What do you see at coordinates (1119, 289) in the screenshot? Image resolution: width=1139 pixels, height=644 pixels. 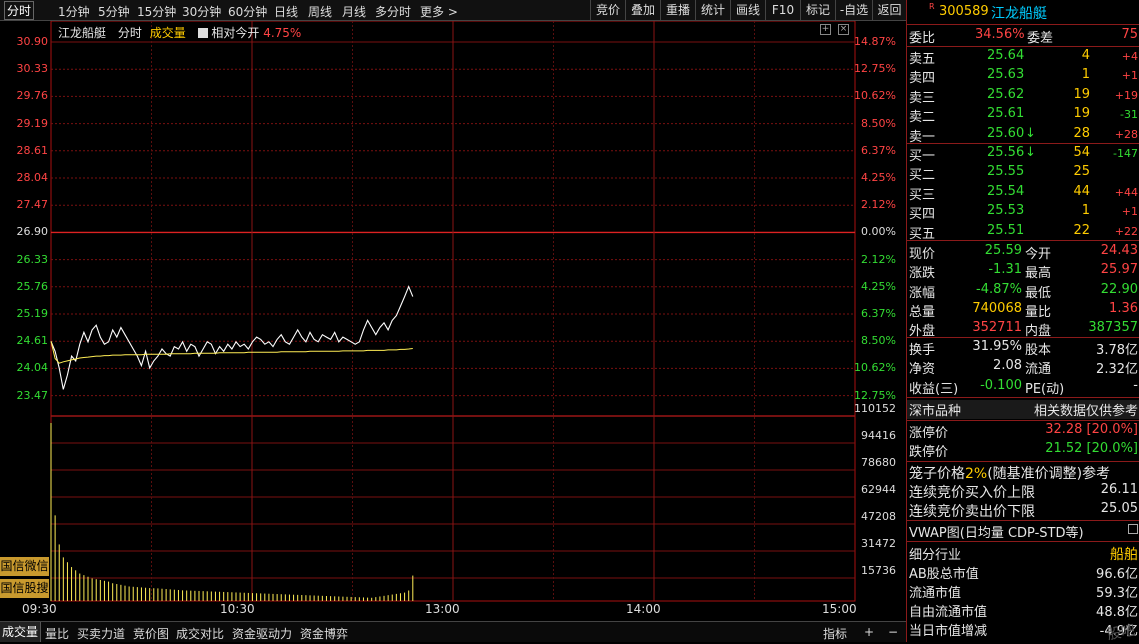 I see `stat-value: 22.90` at bounding box center [1119, 289].